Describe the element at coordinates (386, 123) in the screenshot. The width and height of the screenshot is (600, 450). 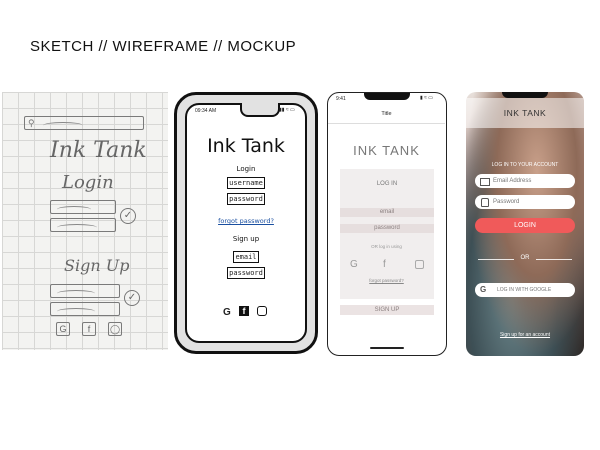
I see `nav-divider` at that location.